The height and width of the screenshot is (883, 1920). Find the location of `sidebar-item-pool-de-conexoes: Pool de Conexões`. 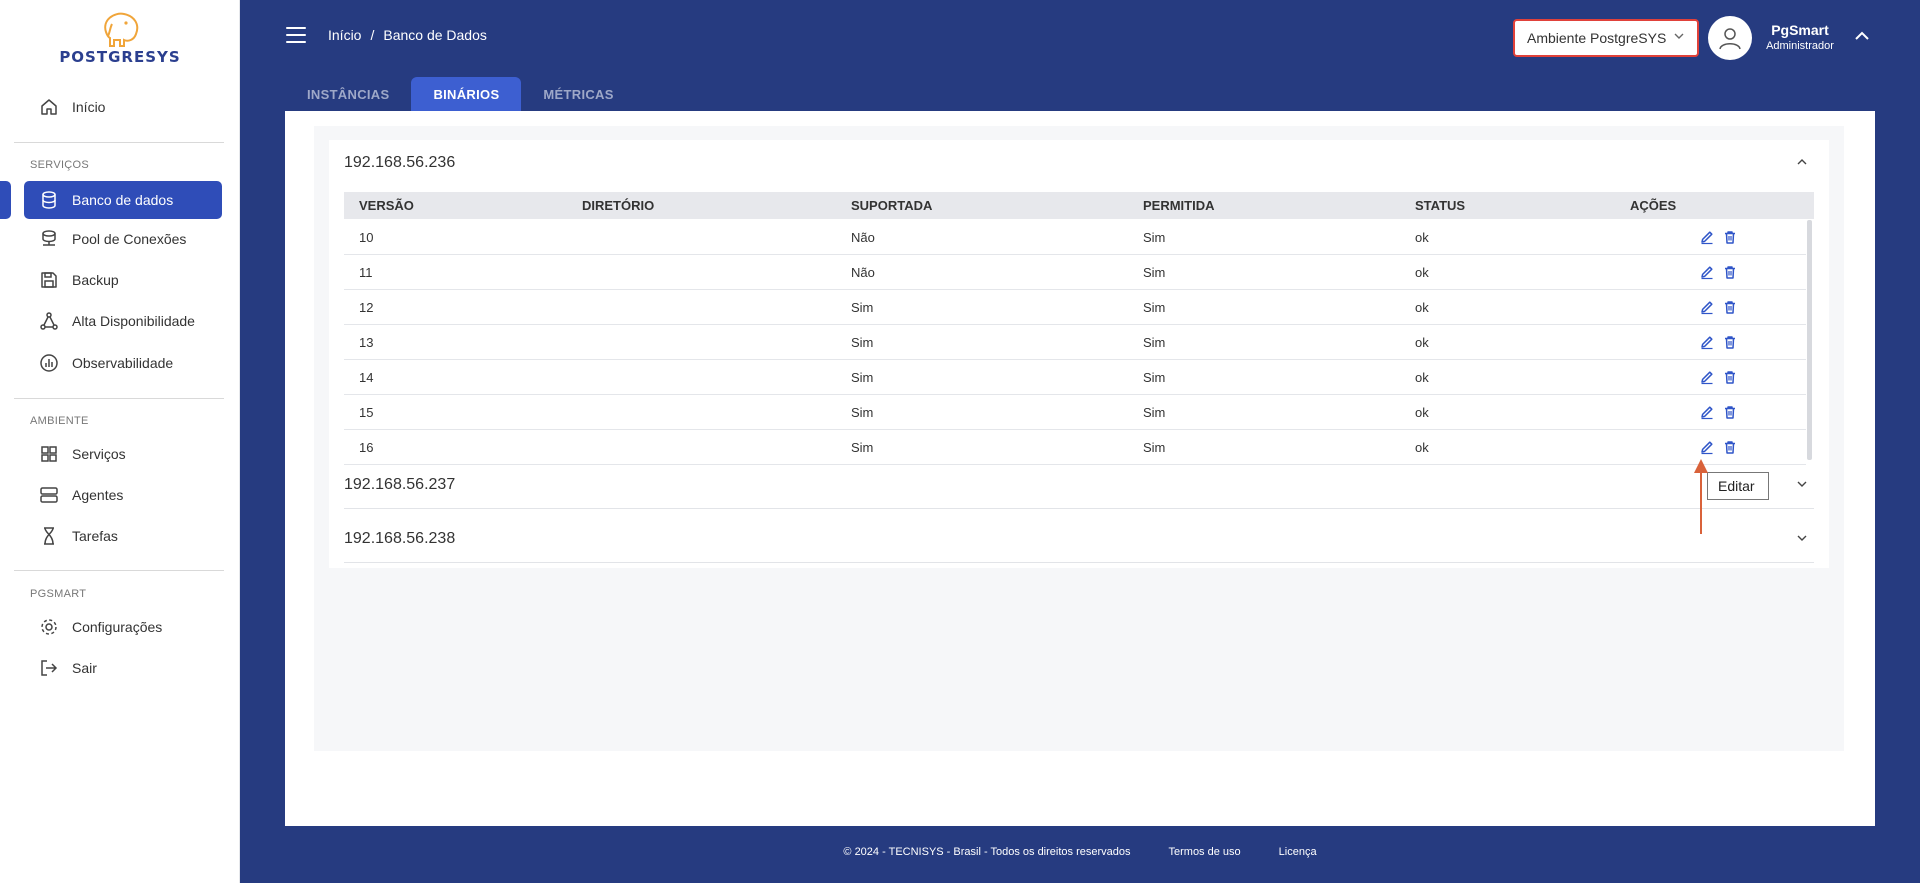

sidebar-item-pool-de-conexoes: Pool de Conexões is located at coordinates (123, 239).